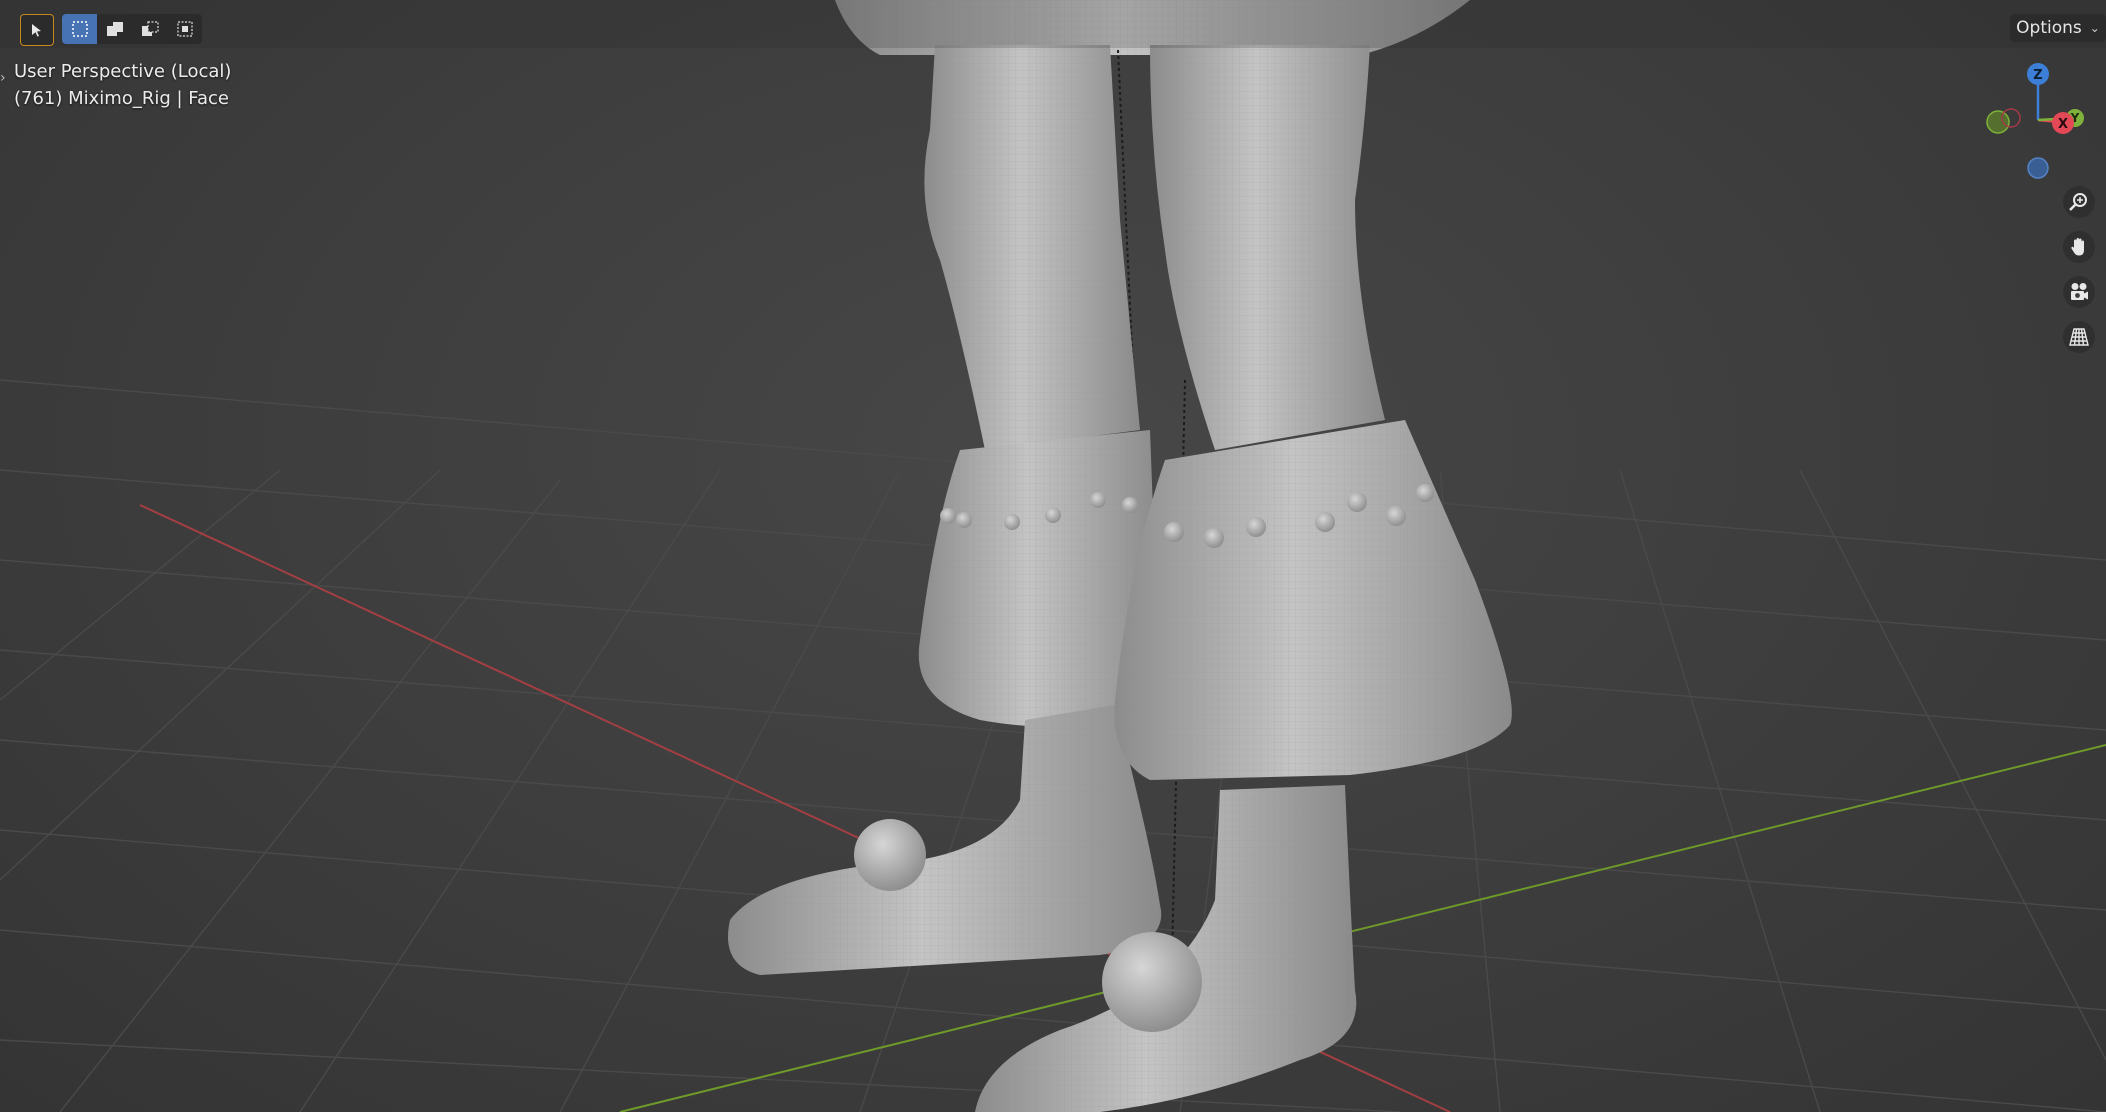 The image size is (2106, 1112). What do you see at coordinates (2030, 122) in the screenshot?
I see `navigation-gizmo: Y Z X` at bounding box center [2030, 122].